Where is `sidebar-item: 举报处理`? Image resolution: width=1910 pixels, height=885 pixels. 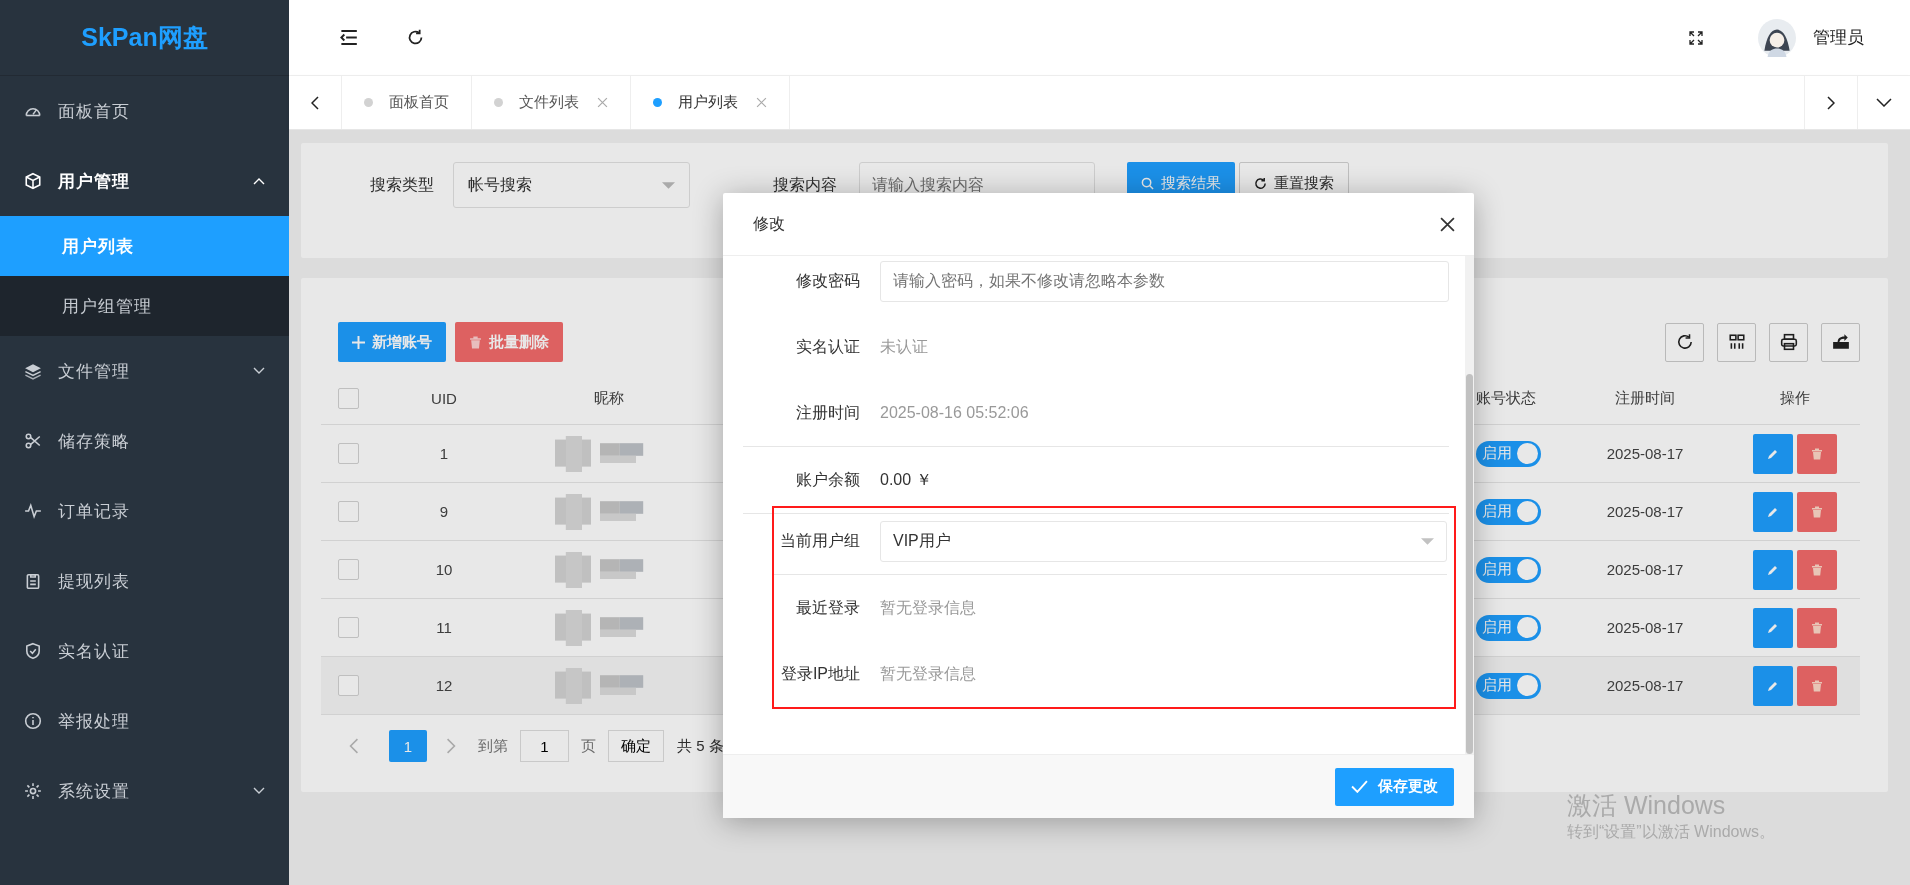
sidebar-item: 举报处理 is located at coordinates (144, 721).